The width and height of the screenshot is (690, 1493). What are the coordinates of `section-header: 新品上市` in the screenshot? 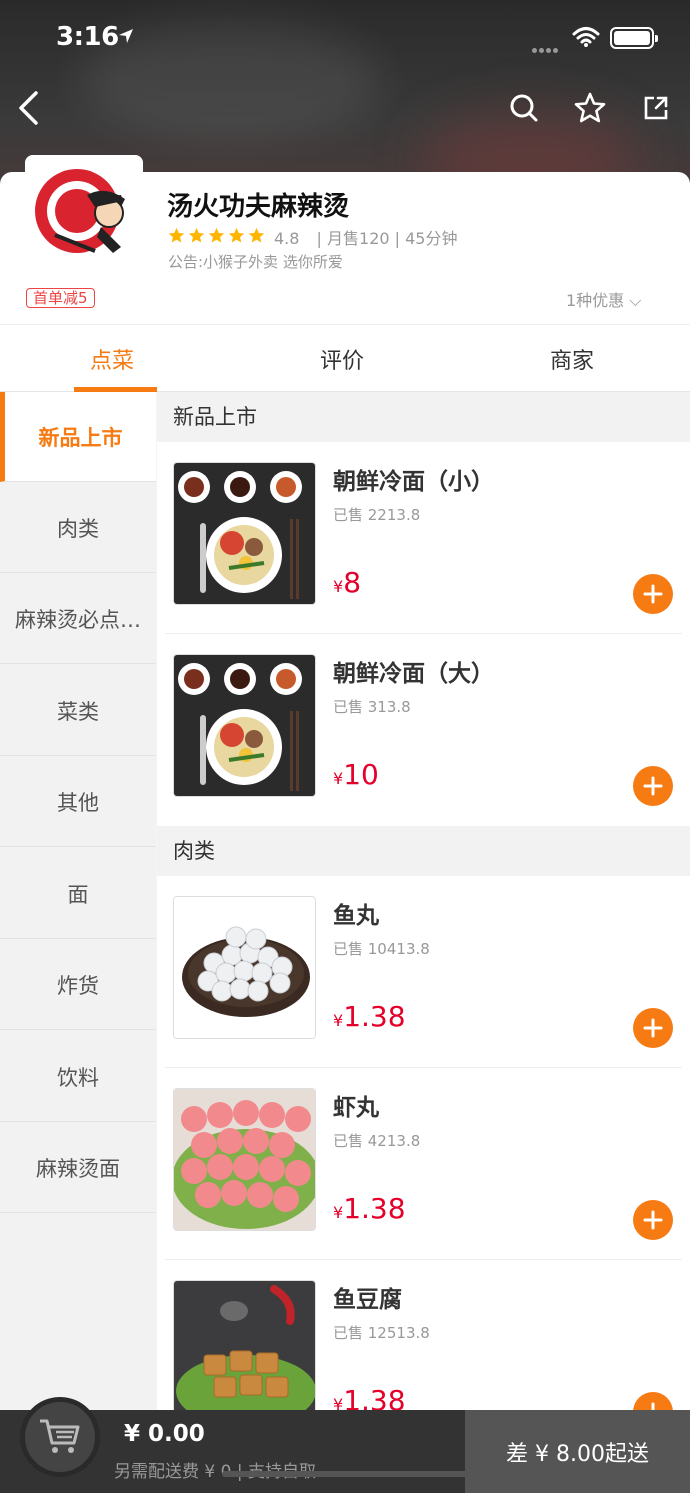 It's located at (423, 417).